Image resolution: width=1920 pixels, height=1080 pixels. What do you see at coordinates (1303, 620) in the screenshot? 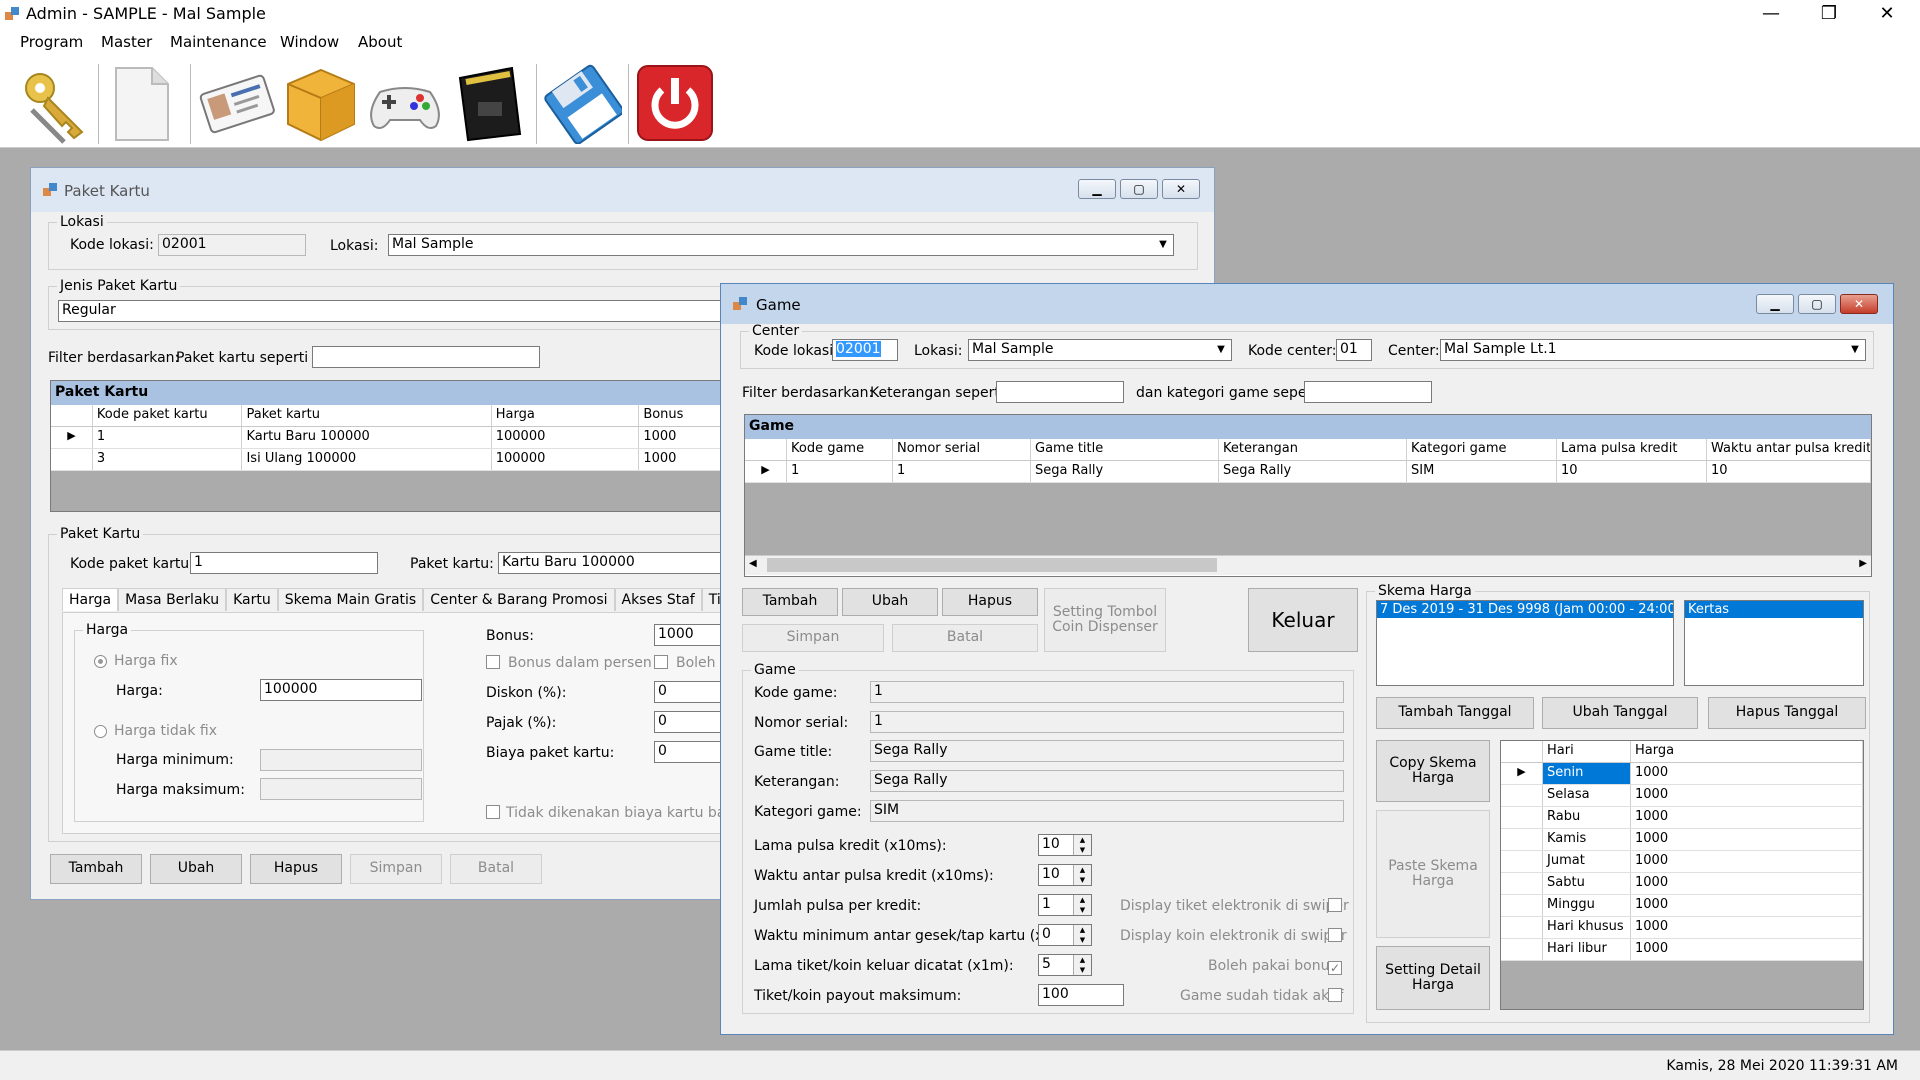
I see `keluar-button: Keluar` at bounding box center [1303, 620].